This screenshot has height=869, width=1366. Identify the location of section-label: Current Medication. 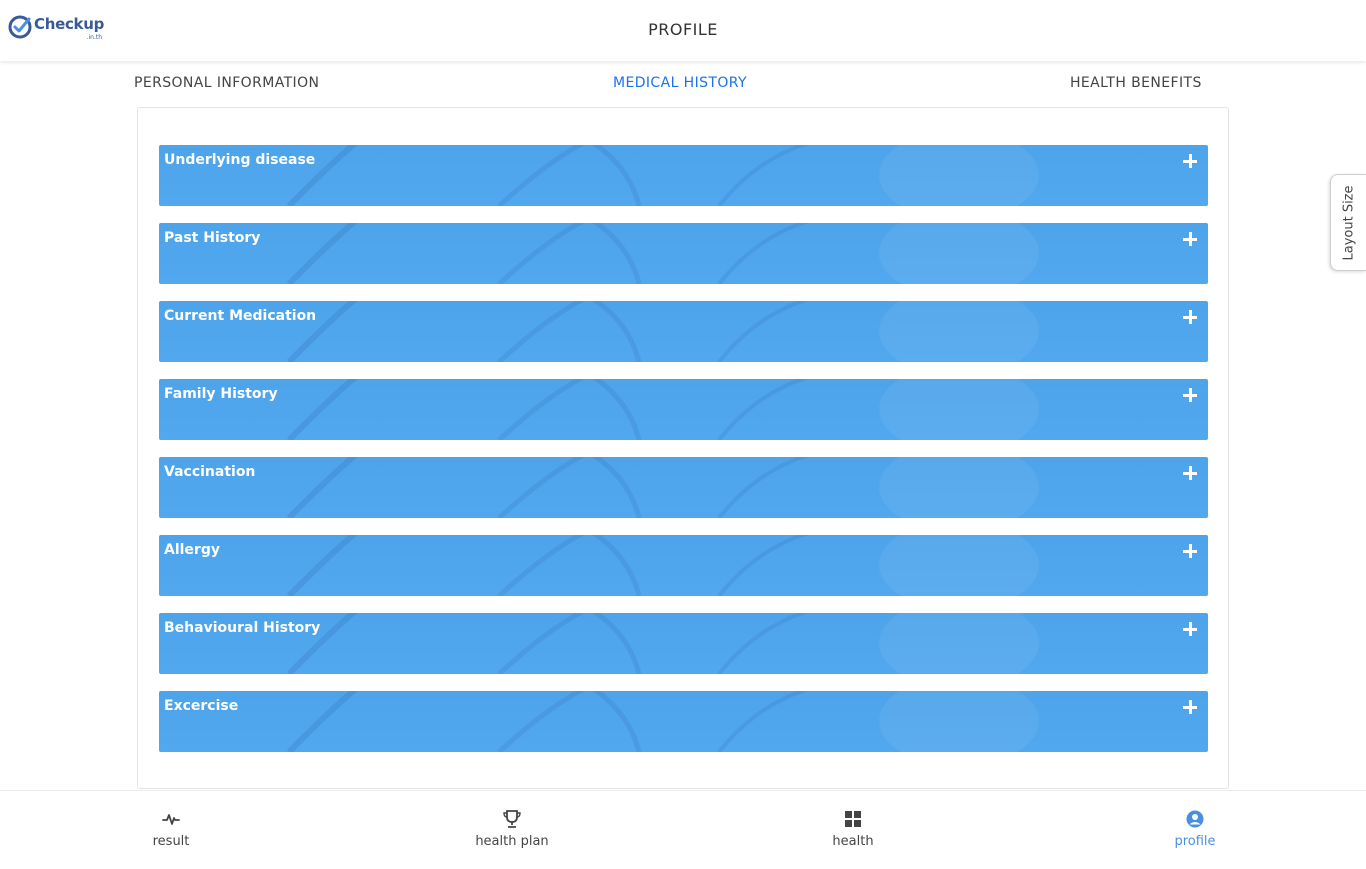
(240, 316).